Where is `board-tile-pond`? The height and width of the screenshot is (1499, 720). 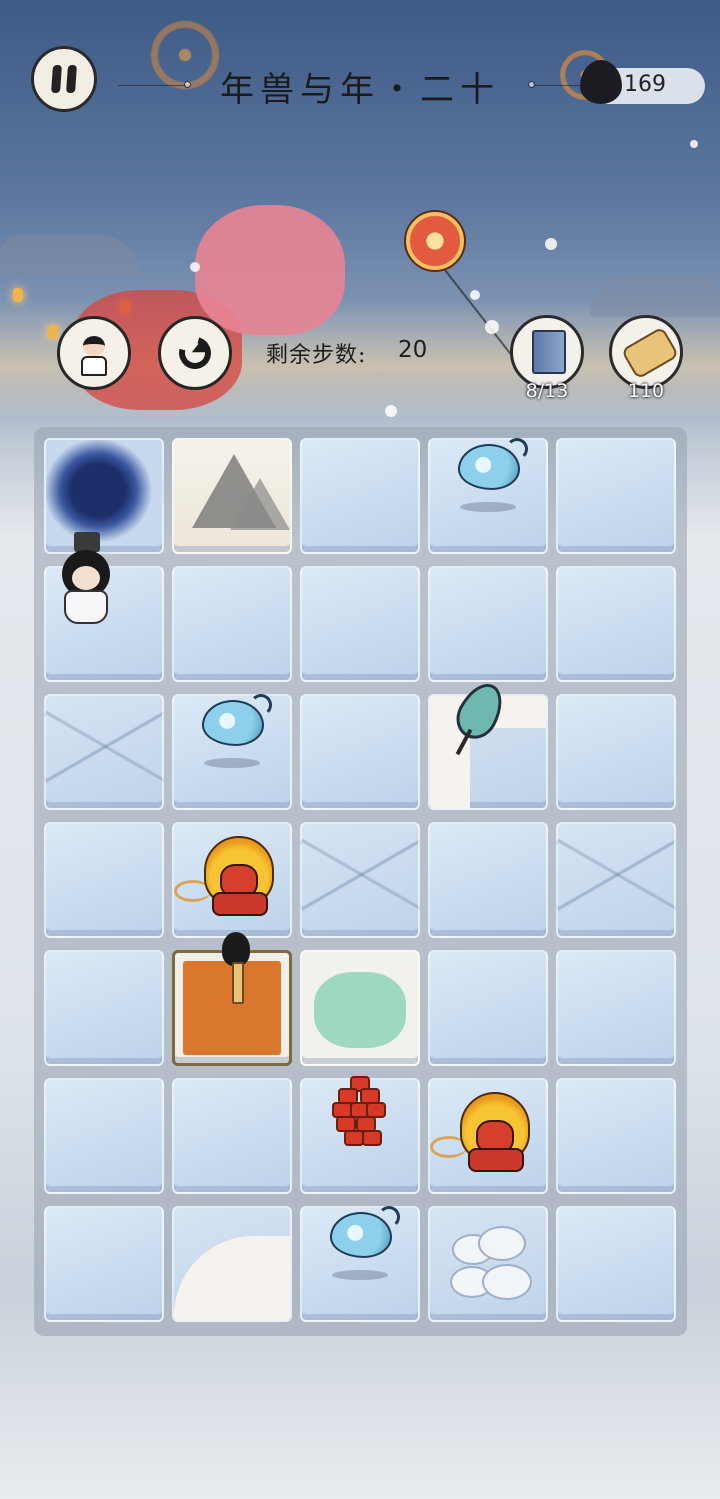
board-tile-pond is located at coordinates (360, 1008).